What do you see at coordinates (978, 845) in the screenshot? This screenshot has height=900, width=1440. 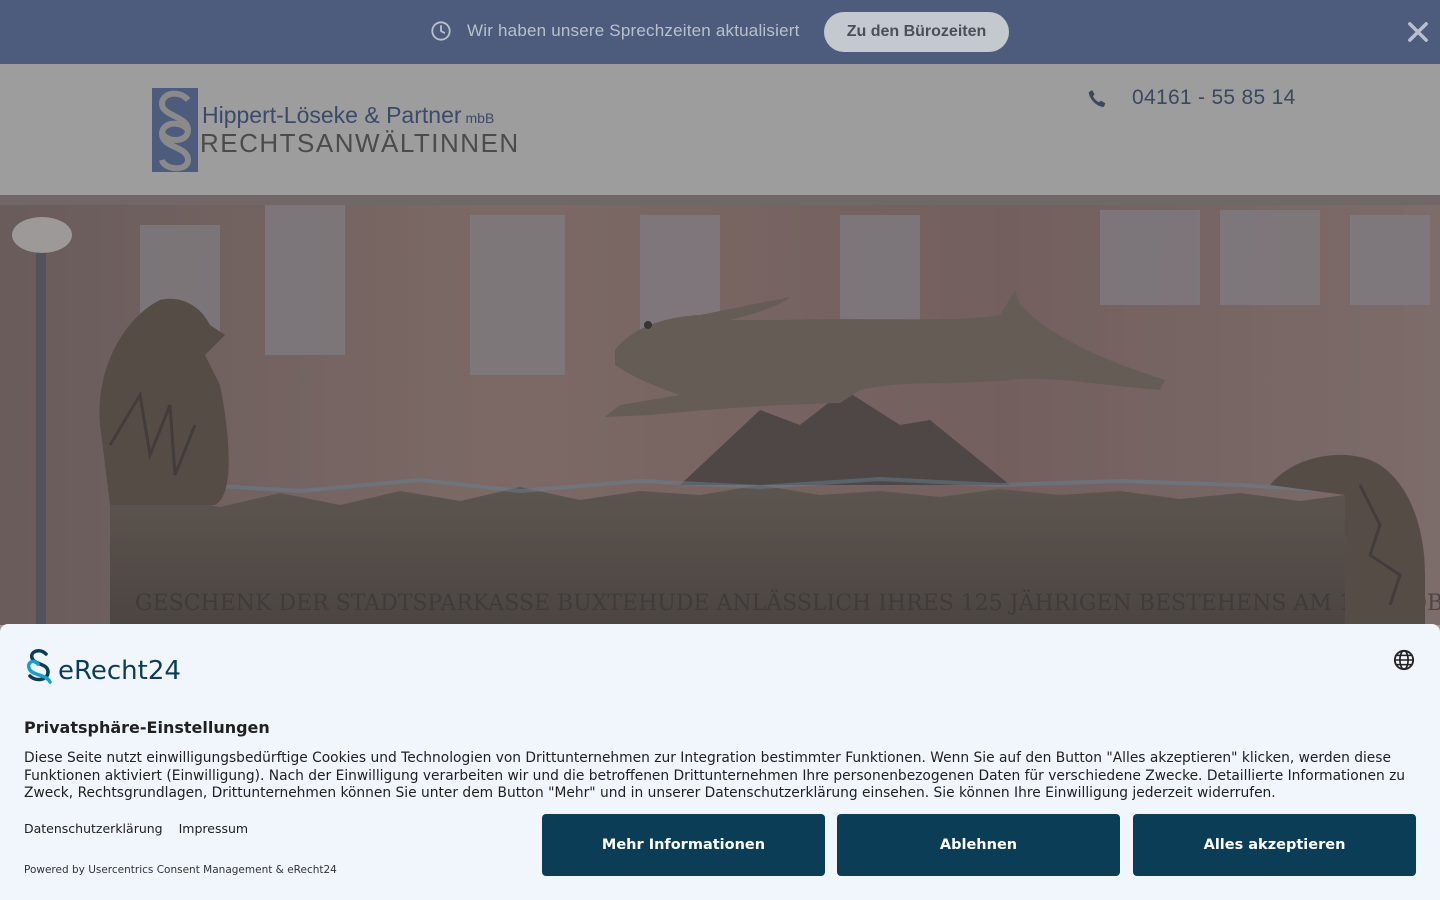 I see `decline-button: Ablehnen` at bounding box center [978, 845].